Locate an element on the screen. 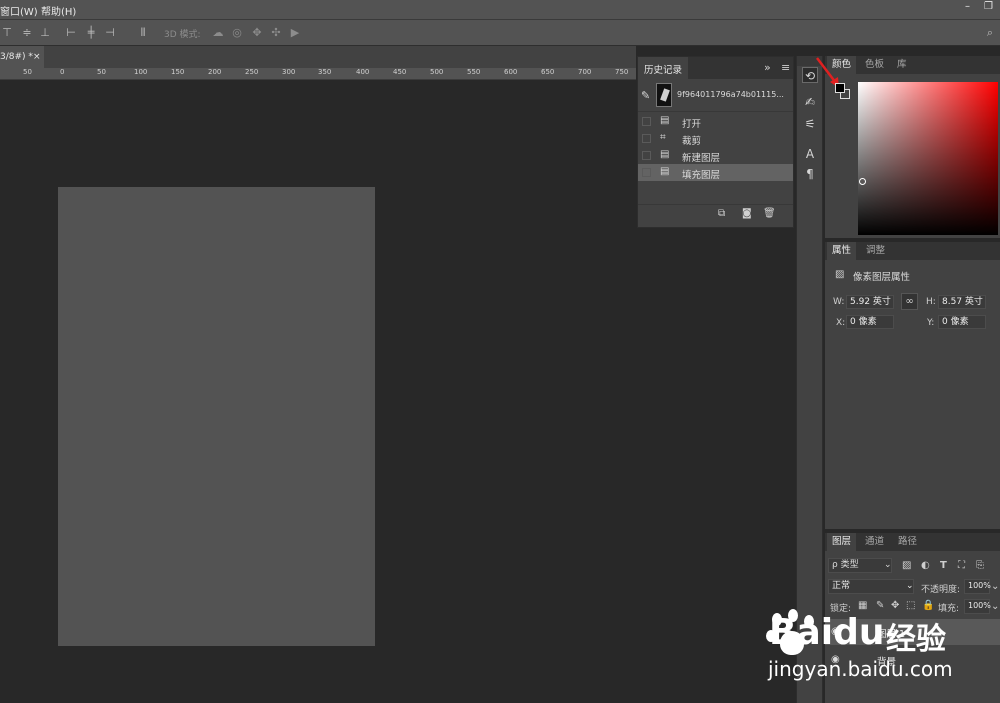 The height and width of the screenshot is (703, 1000). align-hcenter-icon: ╪ is located at coordinates (91, 33).